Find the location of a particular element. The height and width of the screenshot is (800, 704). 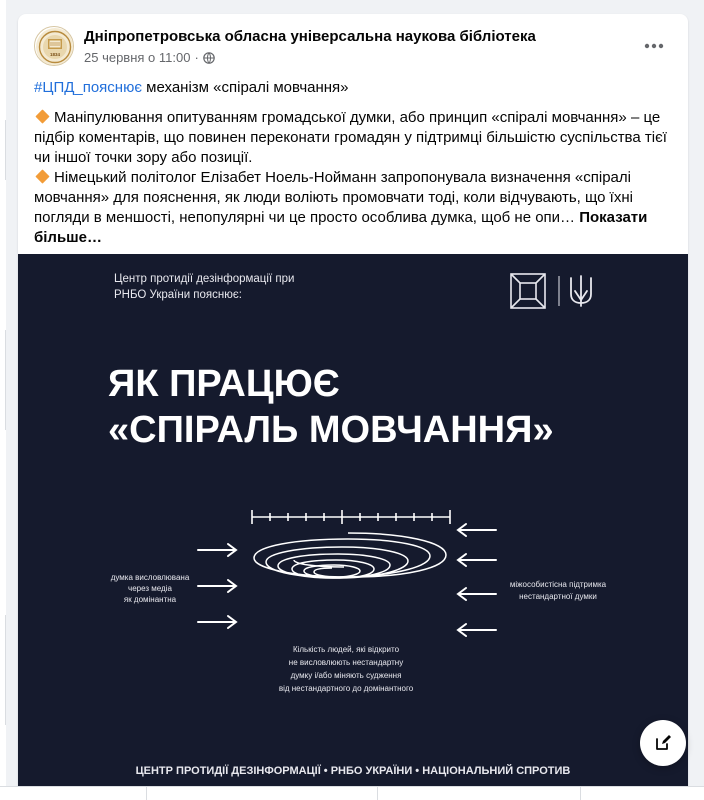

compose-button is located at coordinates (663, 743).